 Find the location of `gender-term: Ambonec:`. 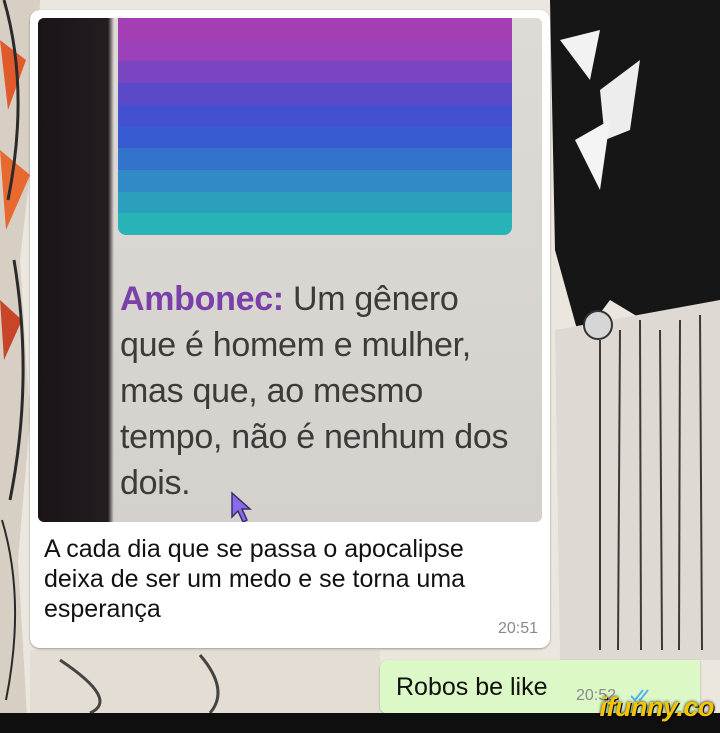

gender-term: Ambonec: is located at coordinates (202, 299).